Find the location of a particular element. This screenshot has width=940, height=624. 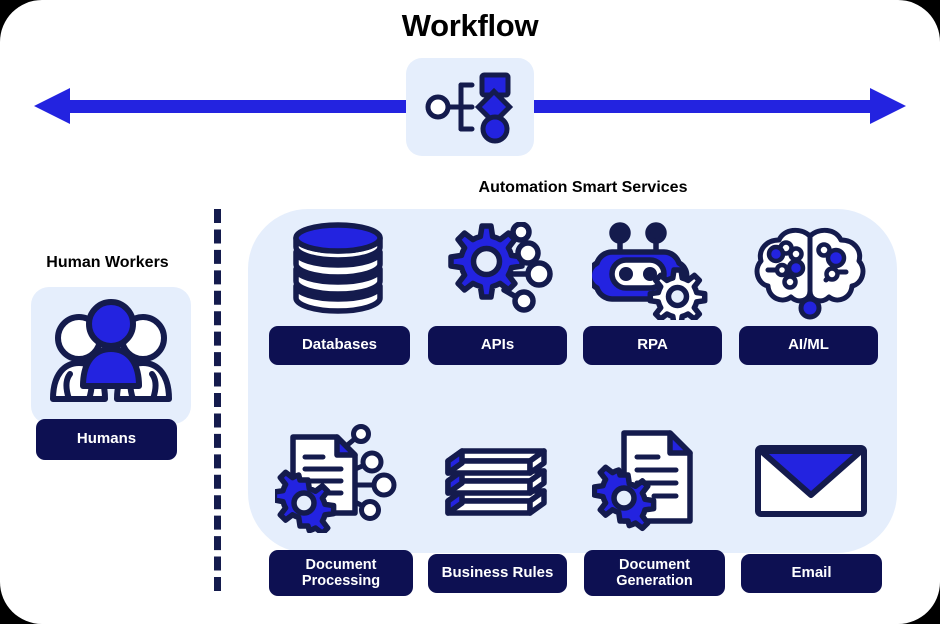

human-section-heading: Human Workers is located at coordinates (107, 262).